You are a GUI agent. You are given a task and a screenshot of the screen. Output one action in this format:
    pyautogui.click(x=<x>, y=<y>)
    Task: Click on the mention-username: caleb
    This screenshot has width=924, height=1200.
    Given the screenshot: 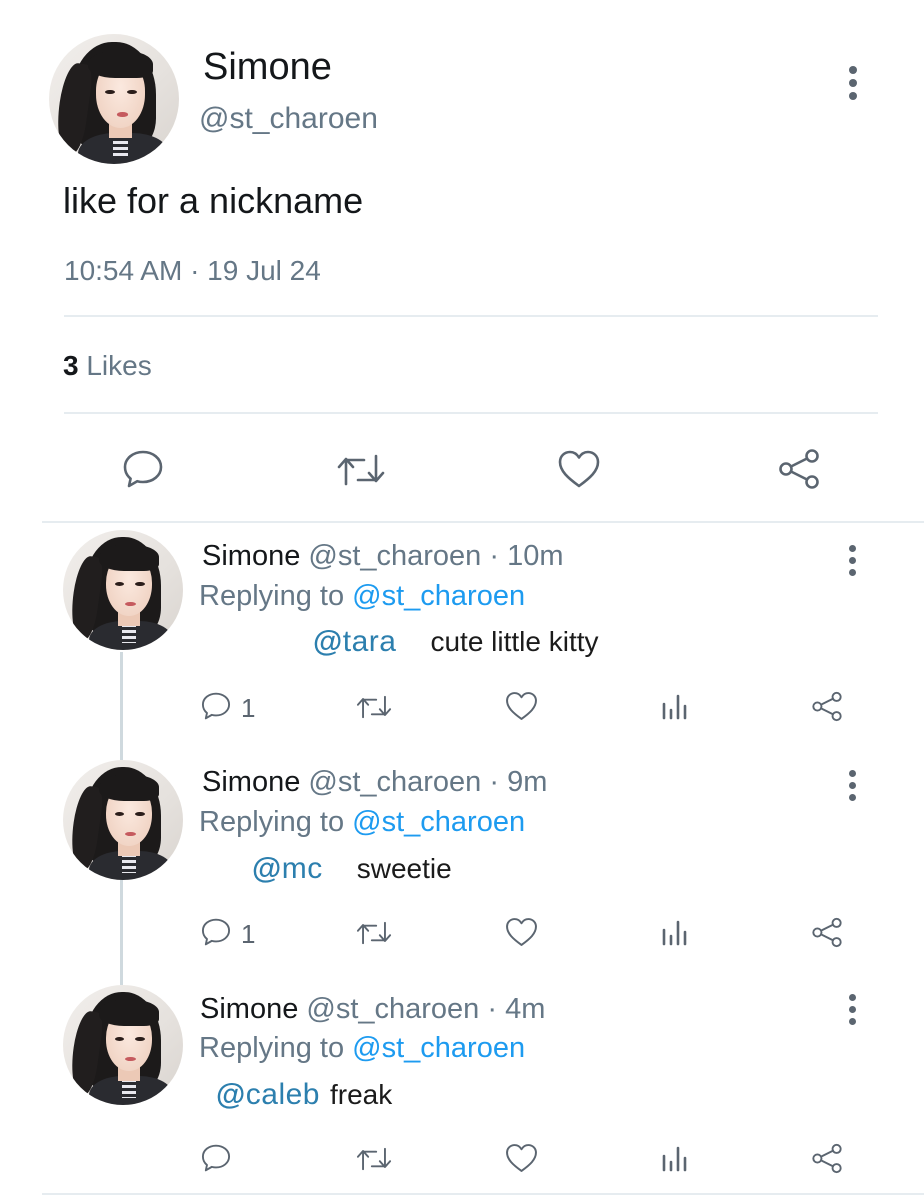 What is the action you would take?
    pyautogui.click(x=282, y=1094)
    